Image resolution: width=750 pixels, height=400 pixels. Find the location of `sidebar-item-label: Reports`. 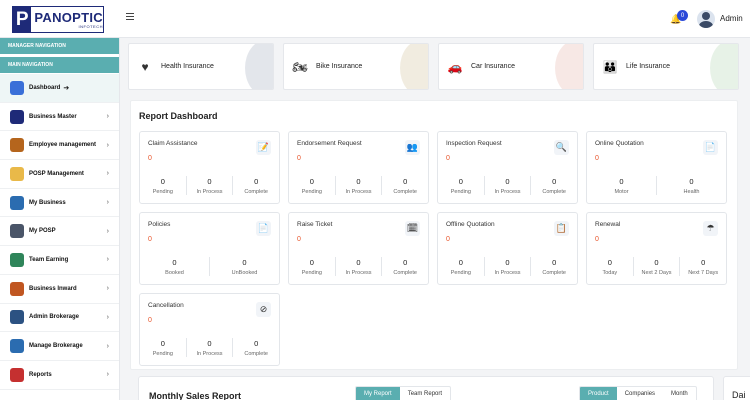

sidebar-item-label: Reports is located at coordinates (40, 374).